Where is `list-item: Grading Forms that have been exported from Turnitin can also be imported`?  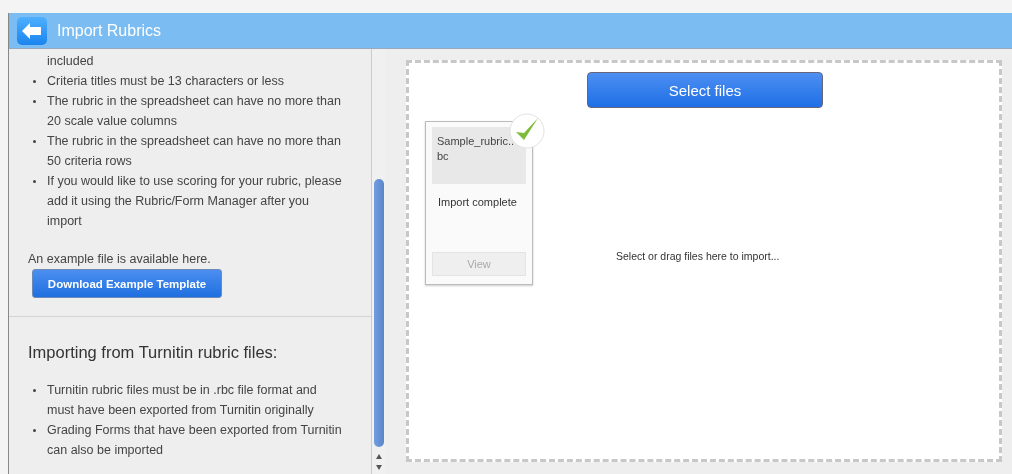 list-item: Grading Forms that have been exported from Turnitin can also be imported is located at coordinates (195, 440).